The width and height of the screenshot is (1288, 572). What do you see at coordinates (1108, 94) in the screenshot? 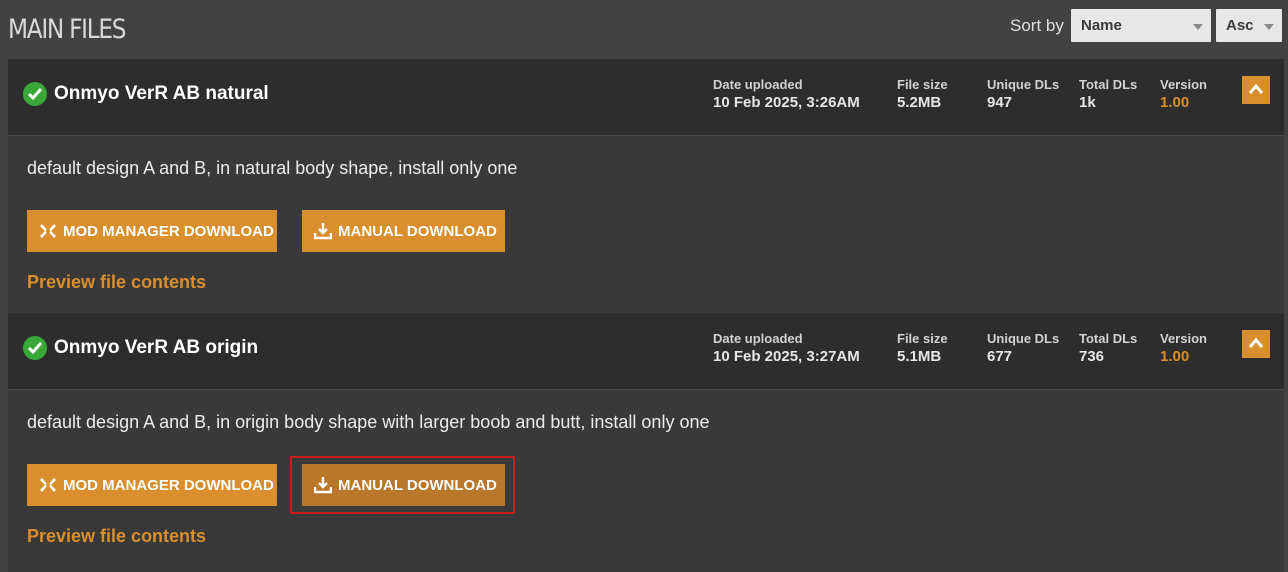
I see `total-dls-stat: Total DLs 1k` at bounding box center [1108, 94].